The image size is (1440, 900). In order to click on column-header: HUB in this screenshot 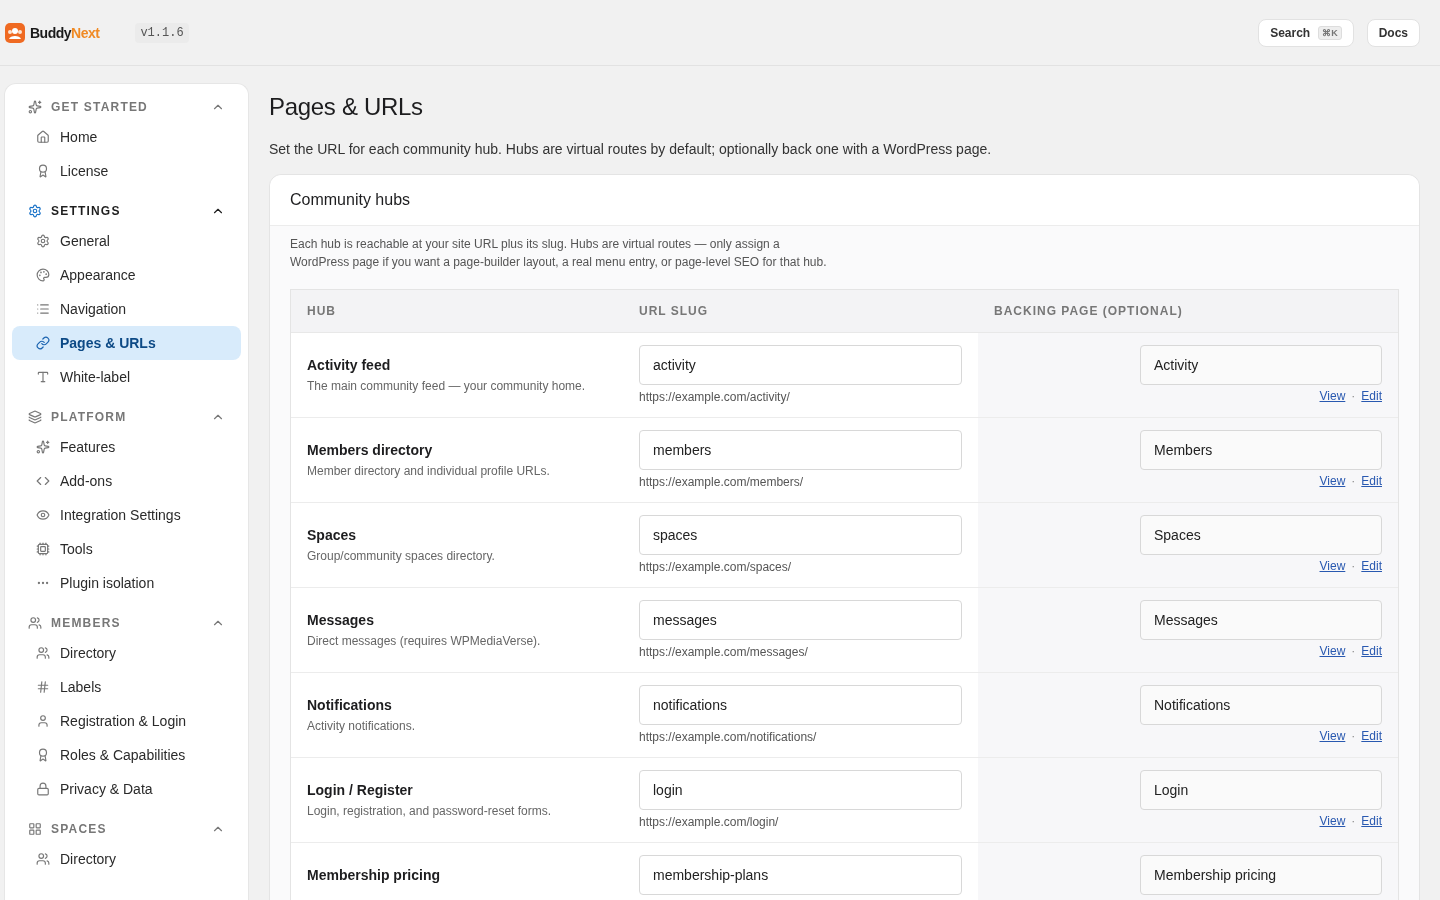, I will do `click(457, 311)`.